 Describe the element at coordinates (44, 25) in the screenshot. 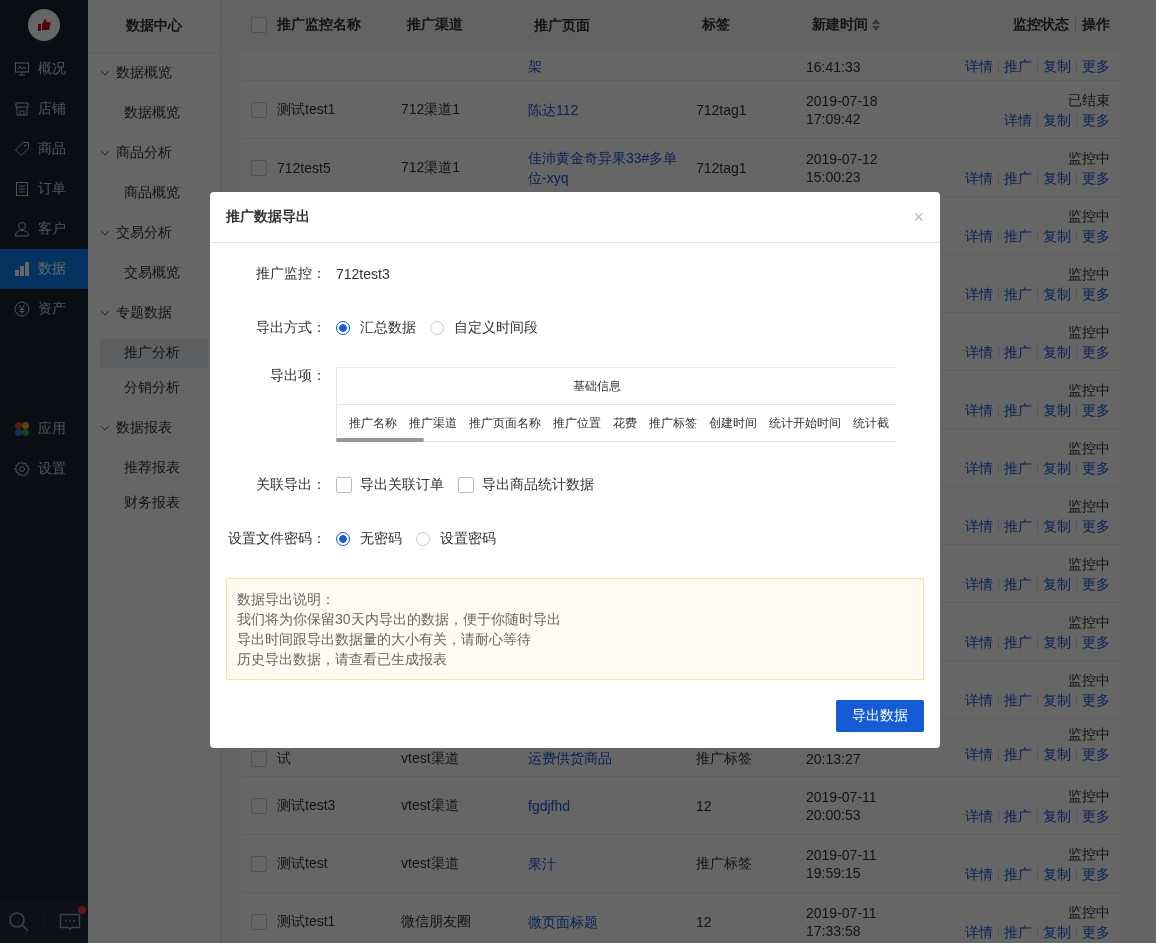

I see `logo-icon` at that location.